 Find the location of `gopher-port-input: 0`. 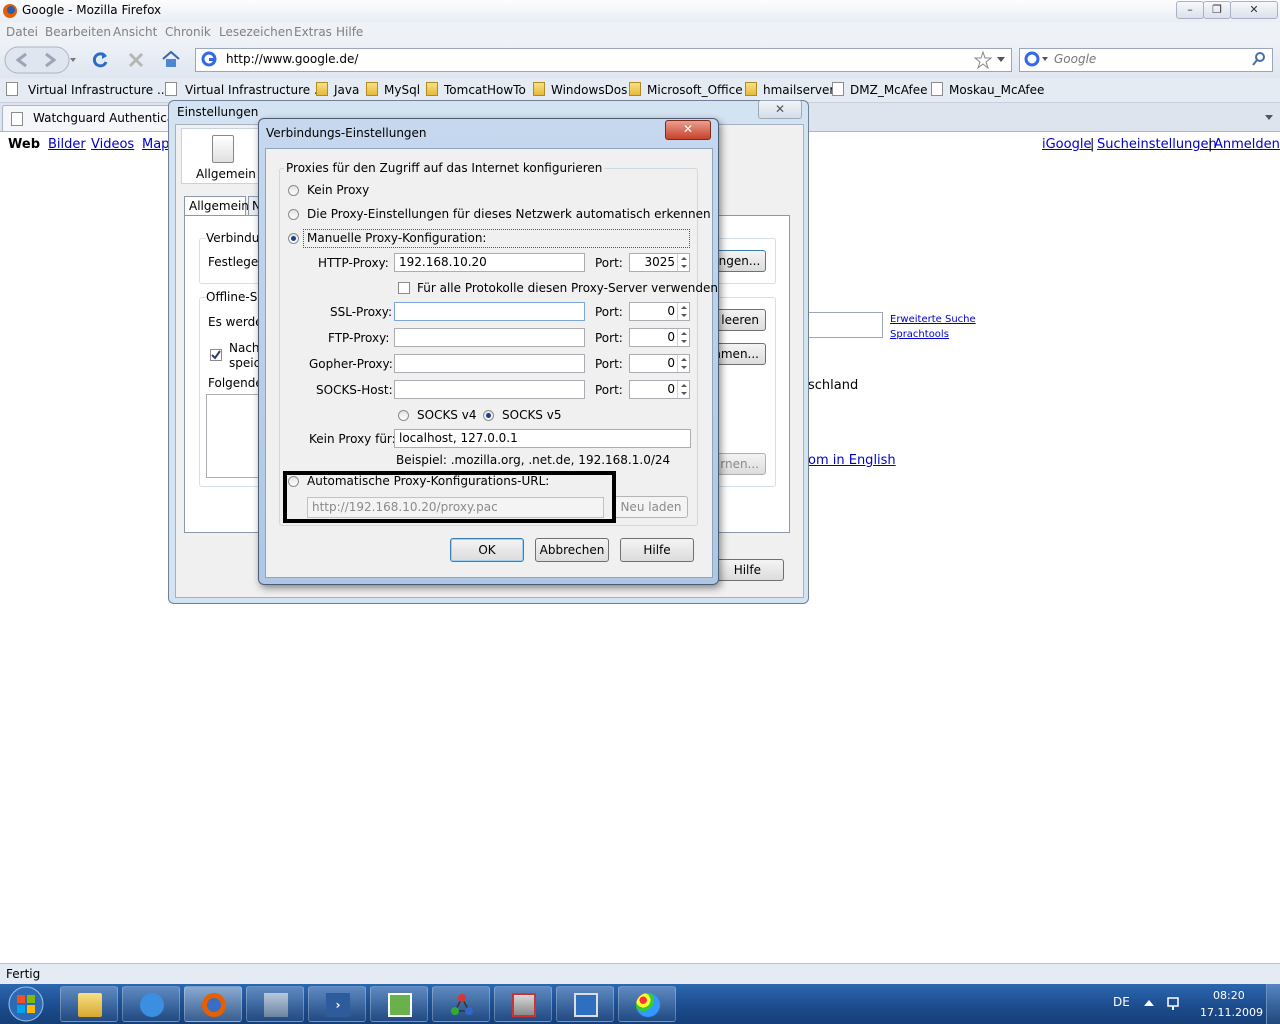

gopher-port-input: 0 is located at coordinates (659, 363).